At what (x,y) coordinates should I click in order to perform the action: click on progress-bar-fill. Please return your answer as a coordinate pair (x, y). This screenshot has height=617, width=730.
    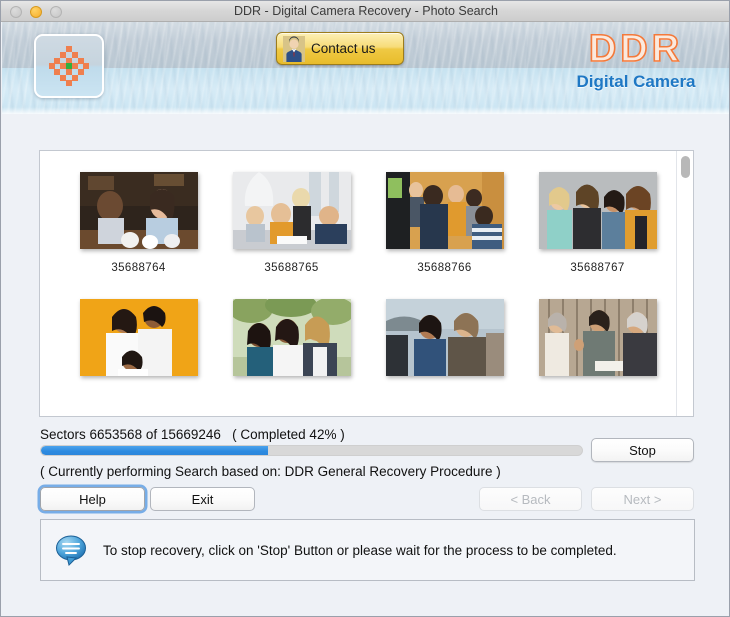
    Looking at the image, I should click on (155, 450).